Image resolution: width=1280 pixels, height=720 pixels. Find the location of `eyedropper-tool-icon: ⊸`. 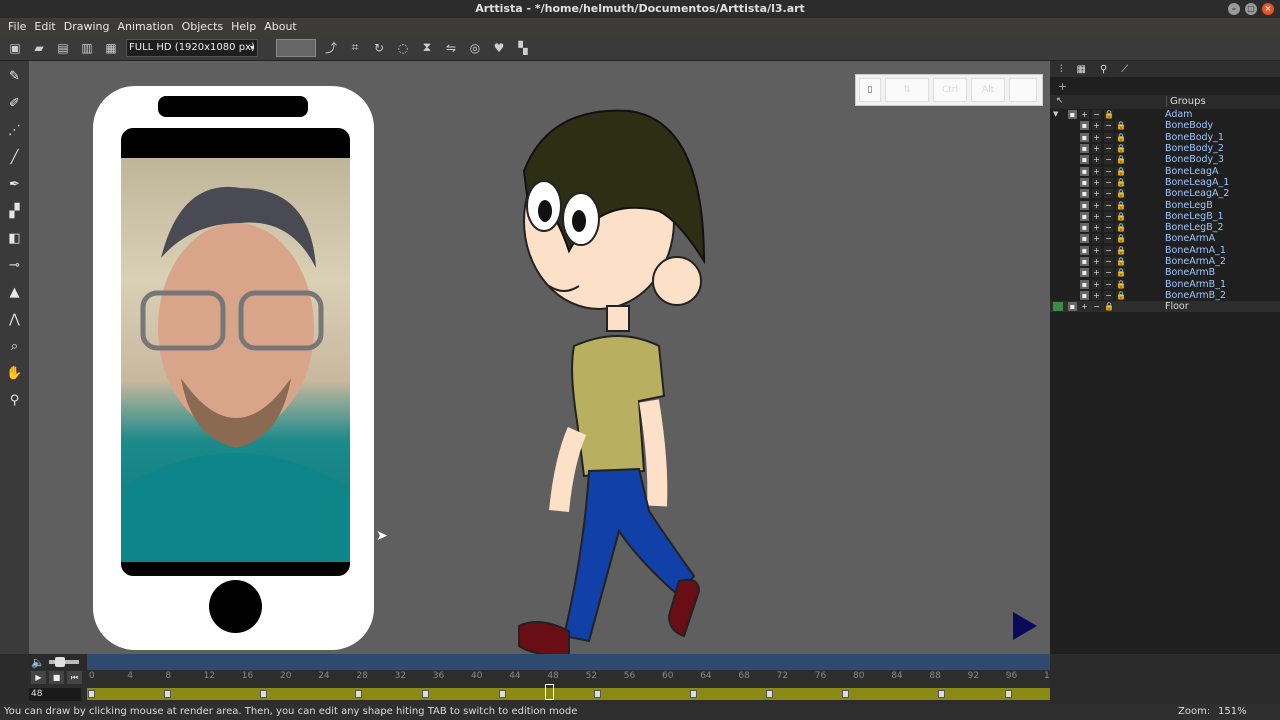

eyedropper-tool-icon: ⊸ is located at coordinates (15, 265).